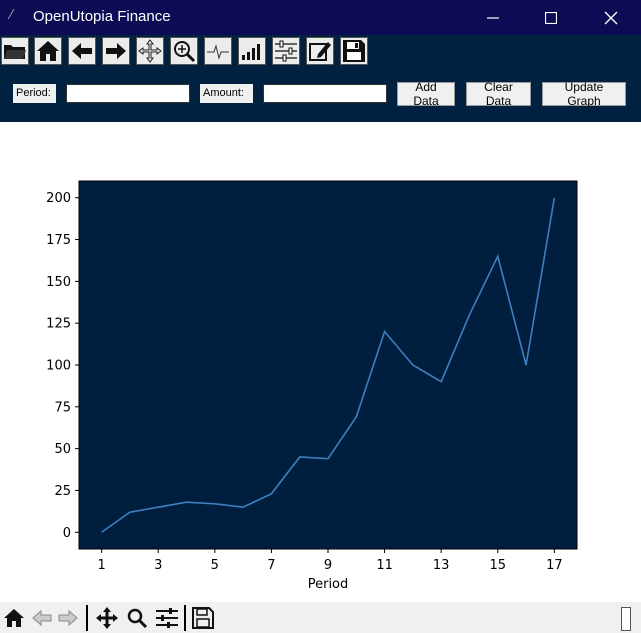  I want to click on x-tick-label: 3, so click(158, 565).